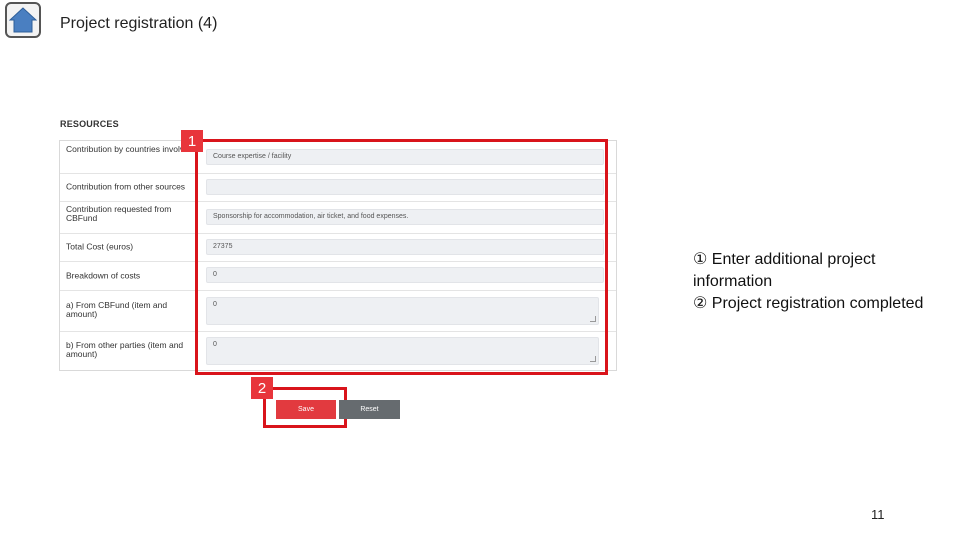 Image resolution: width=960 pixels, height=540 pixels. I want to click on label-from-cbfund: a) From CBFund (item and amount), so click(117, 309).